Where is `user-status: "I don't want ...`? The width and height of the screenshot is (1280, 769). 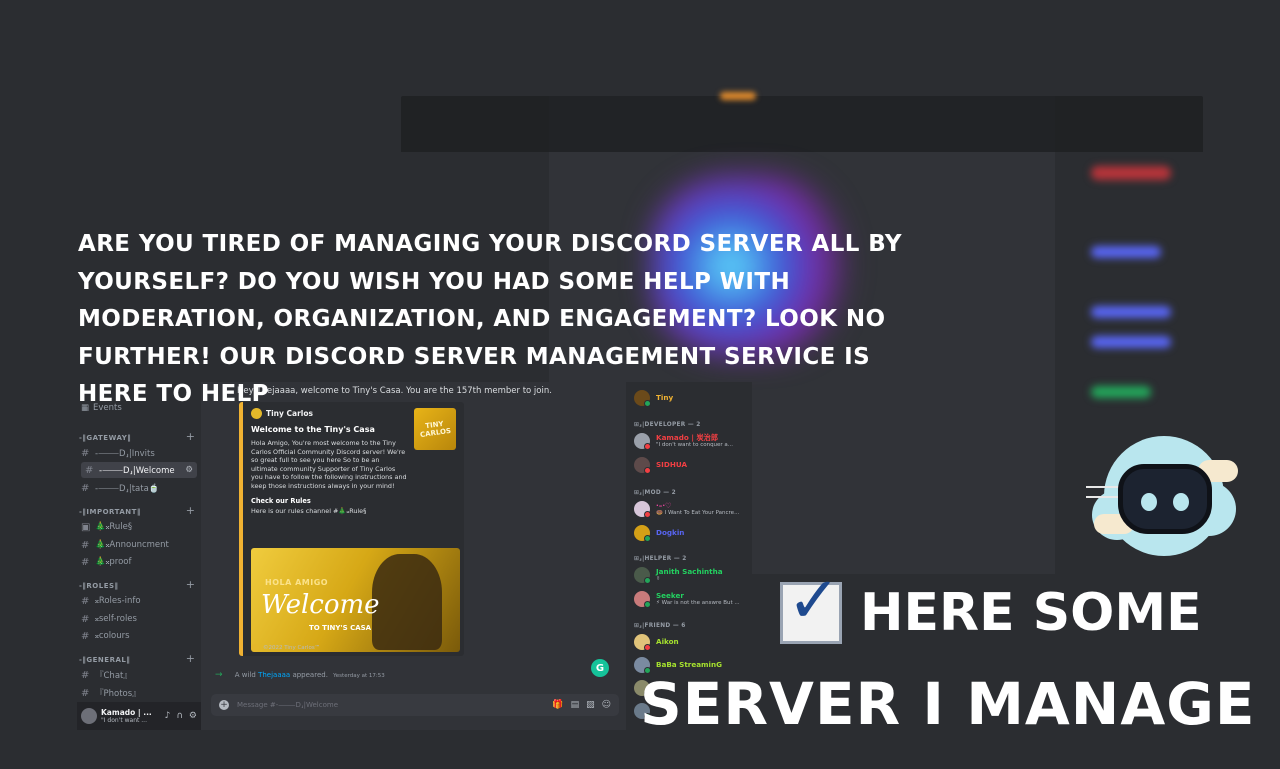 user-status: "I don't want ... is located at coordinates (124, 720).